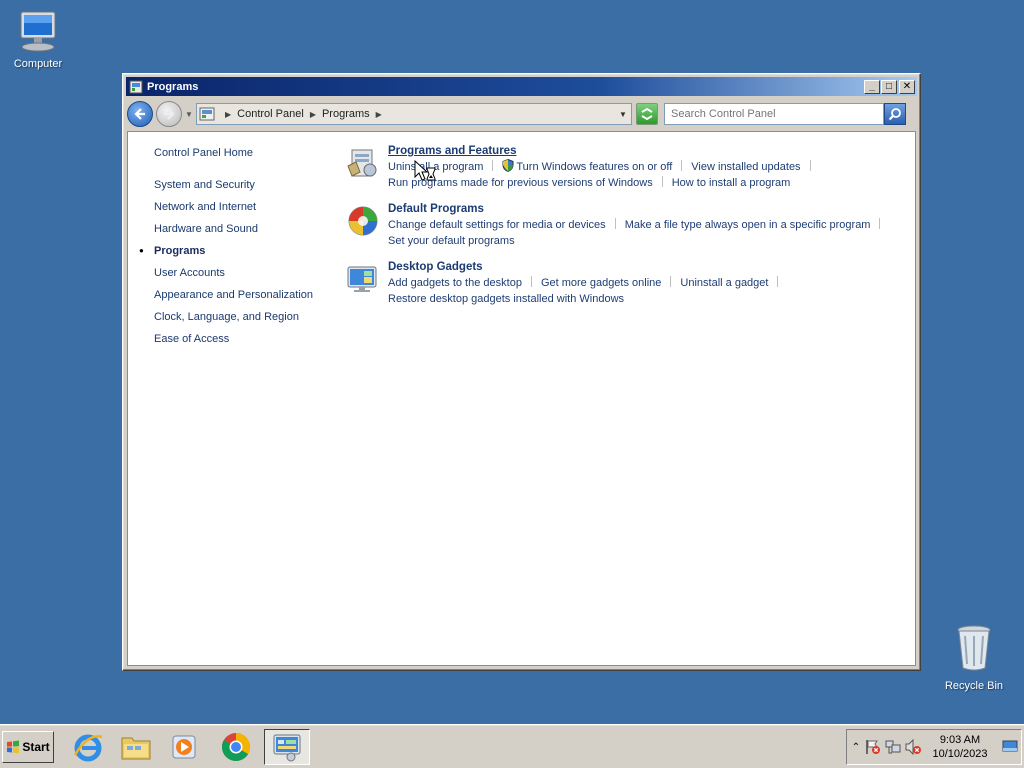 The image size is (1024, 768). I want to click on clock-time: 9:03 AM, so click(960, 740).